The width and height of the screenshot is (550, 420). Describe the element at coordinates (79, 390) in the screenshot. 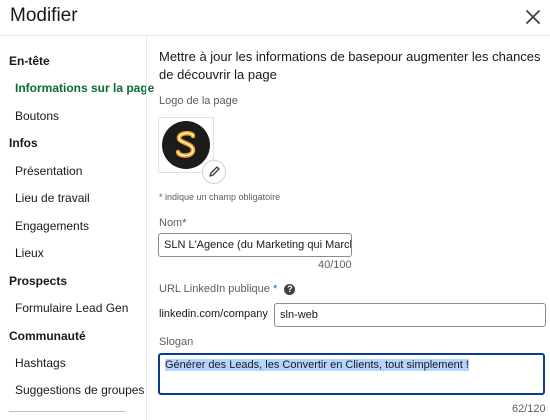

I see `sidebar-item-suggestions-de-groupes: Suggestions de groupes` at that location.